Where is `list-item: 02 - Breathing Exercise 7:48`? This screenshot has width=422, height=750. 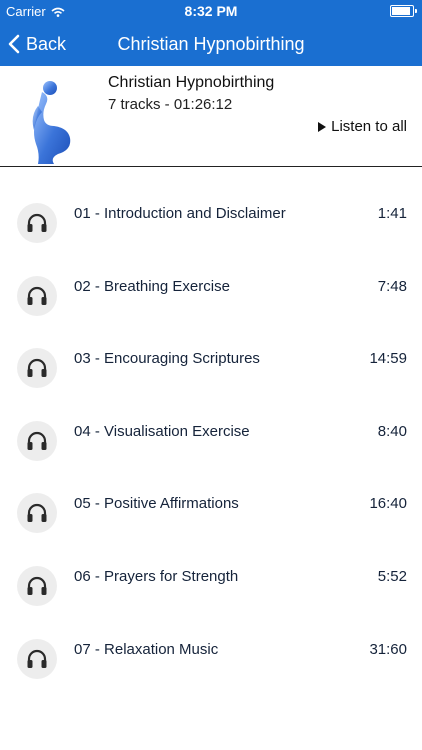 list-item: 02 - Breathing Exercise 7:48 is located at coordinates (211, 278).